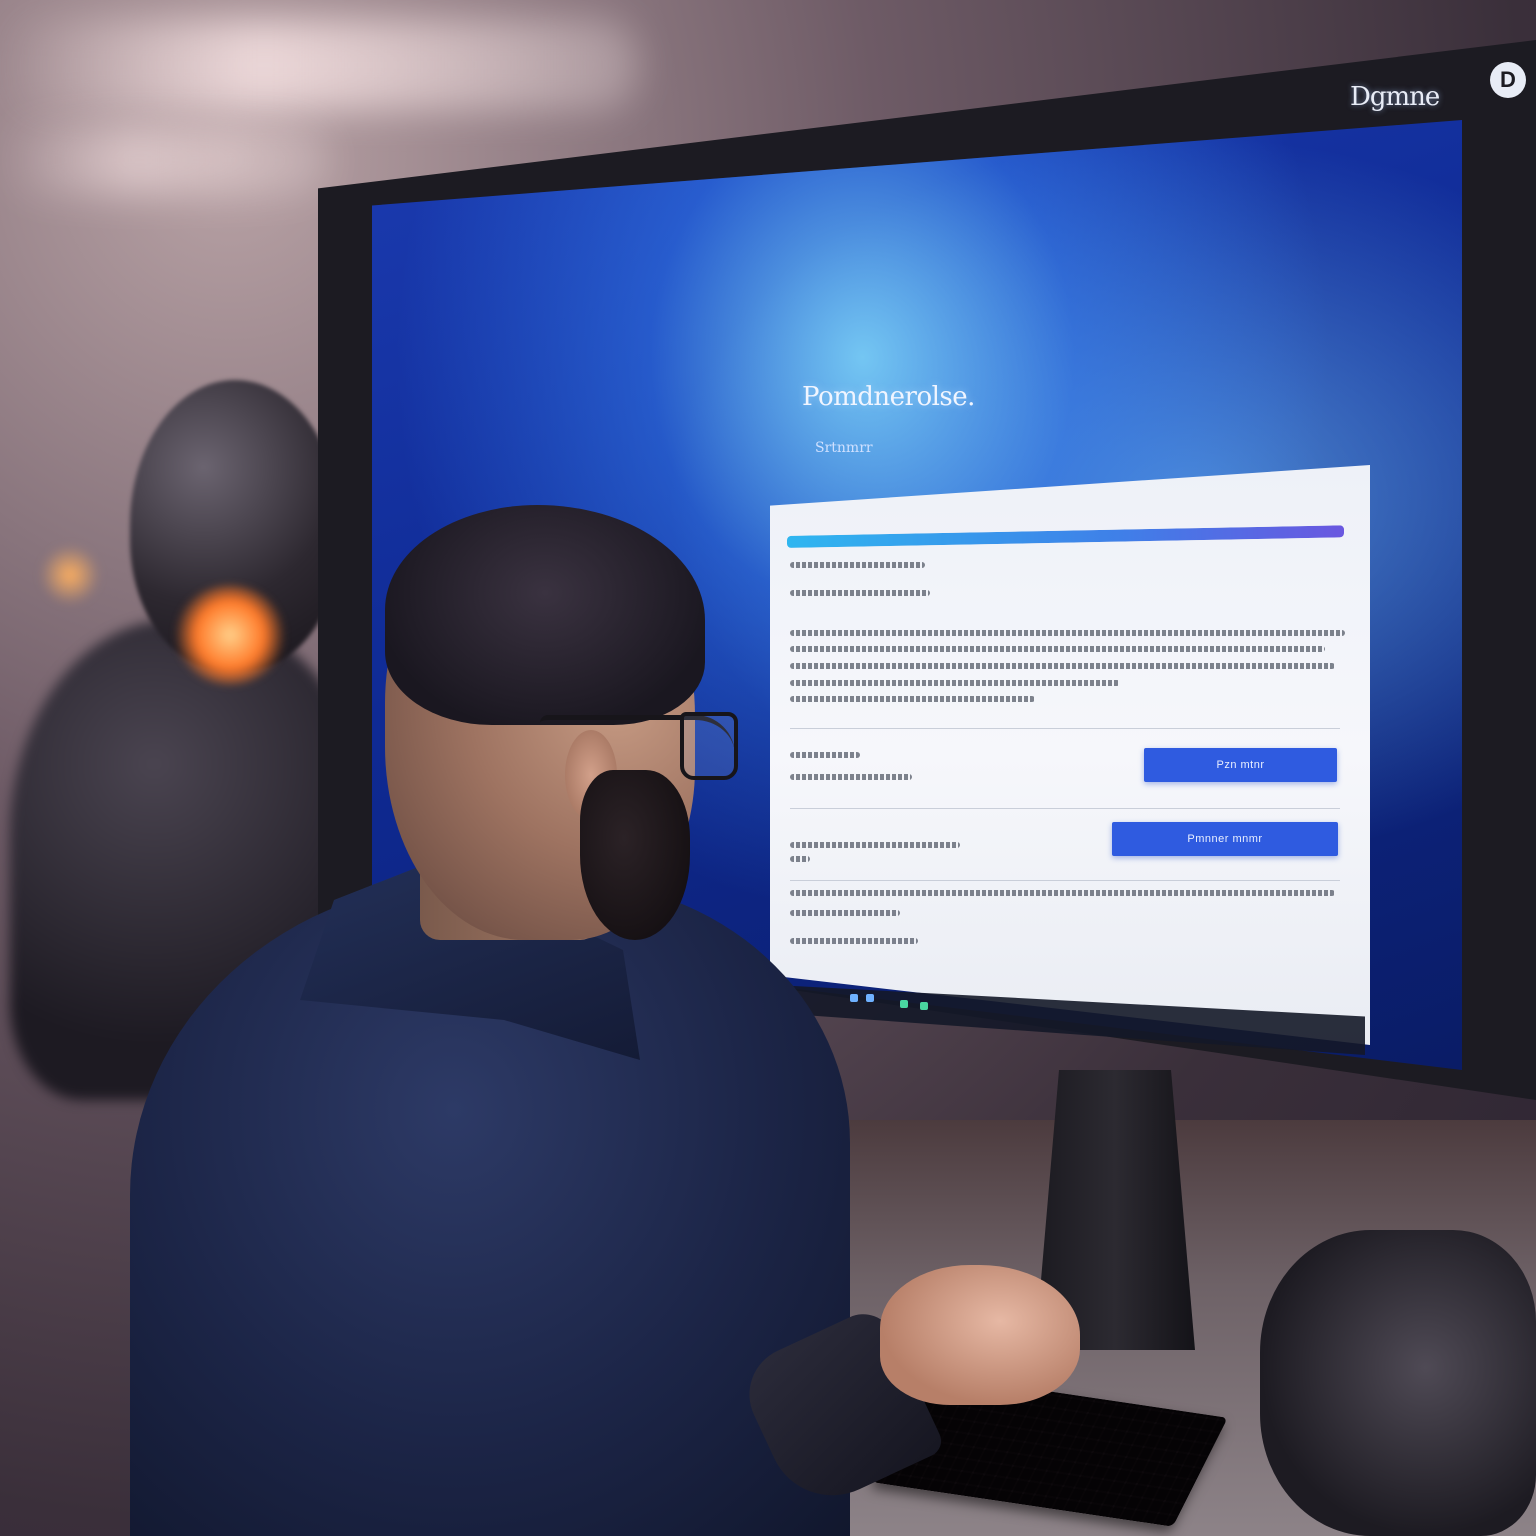 Image resolution: width=1536 pixels, height=1536 pixels. What do you see at coordinates (635, 855) in the screenshot?
I see `person-beard` at bounding box center [635, 855].